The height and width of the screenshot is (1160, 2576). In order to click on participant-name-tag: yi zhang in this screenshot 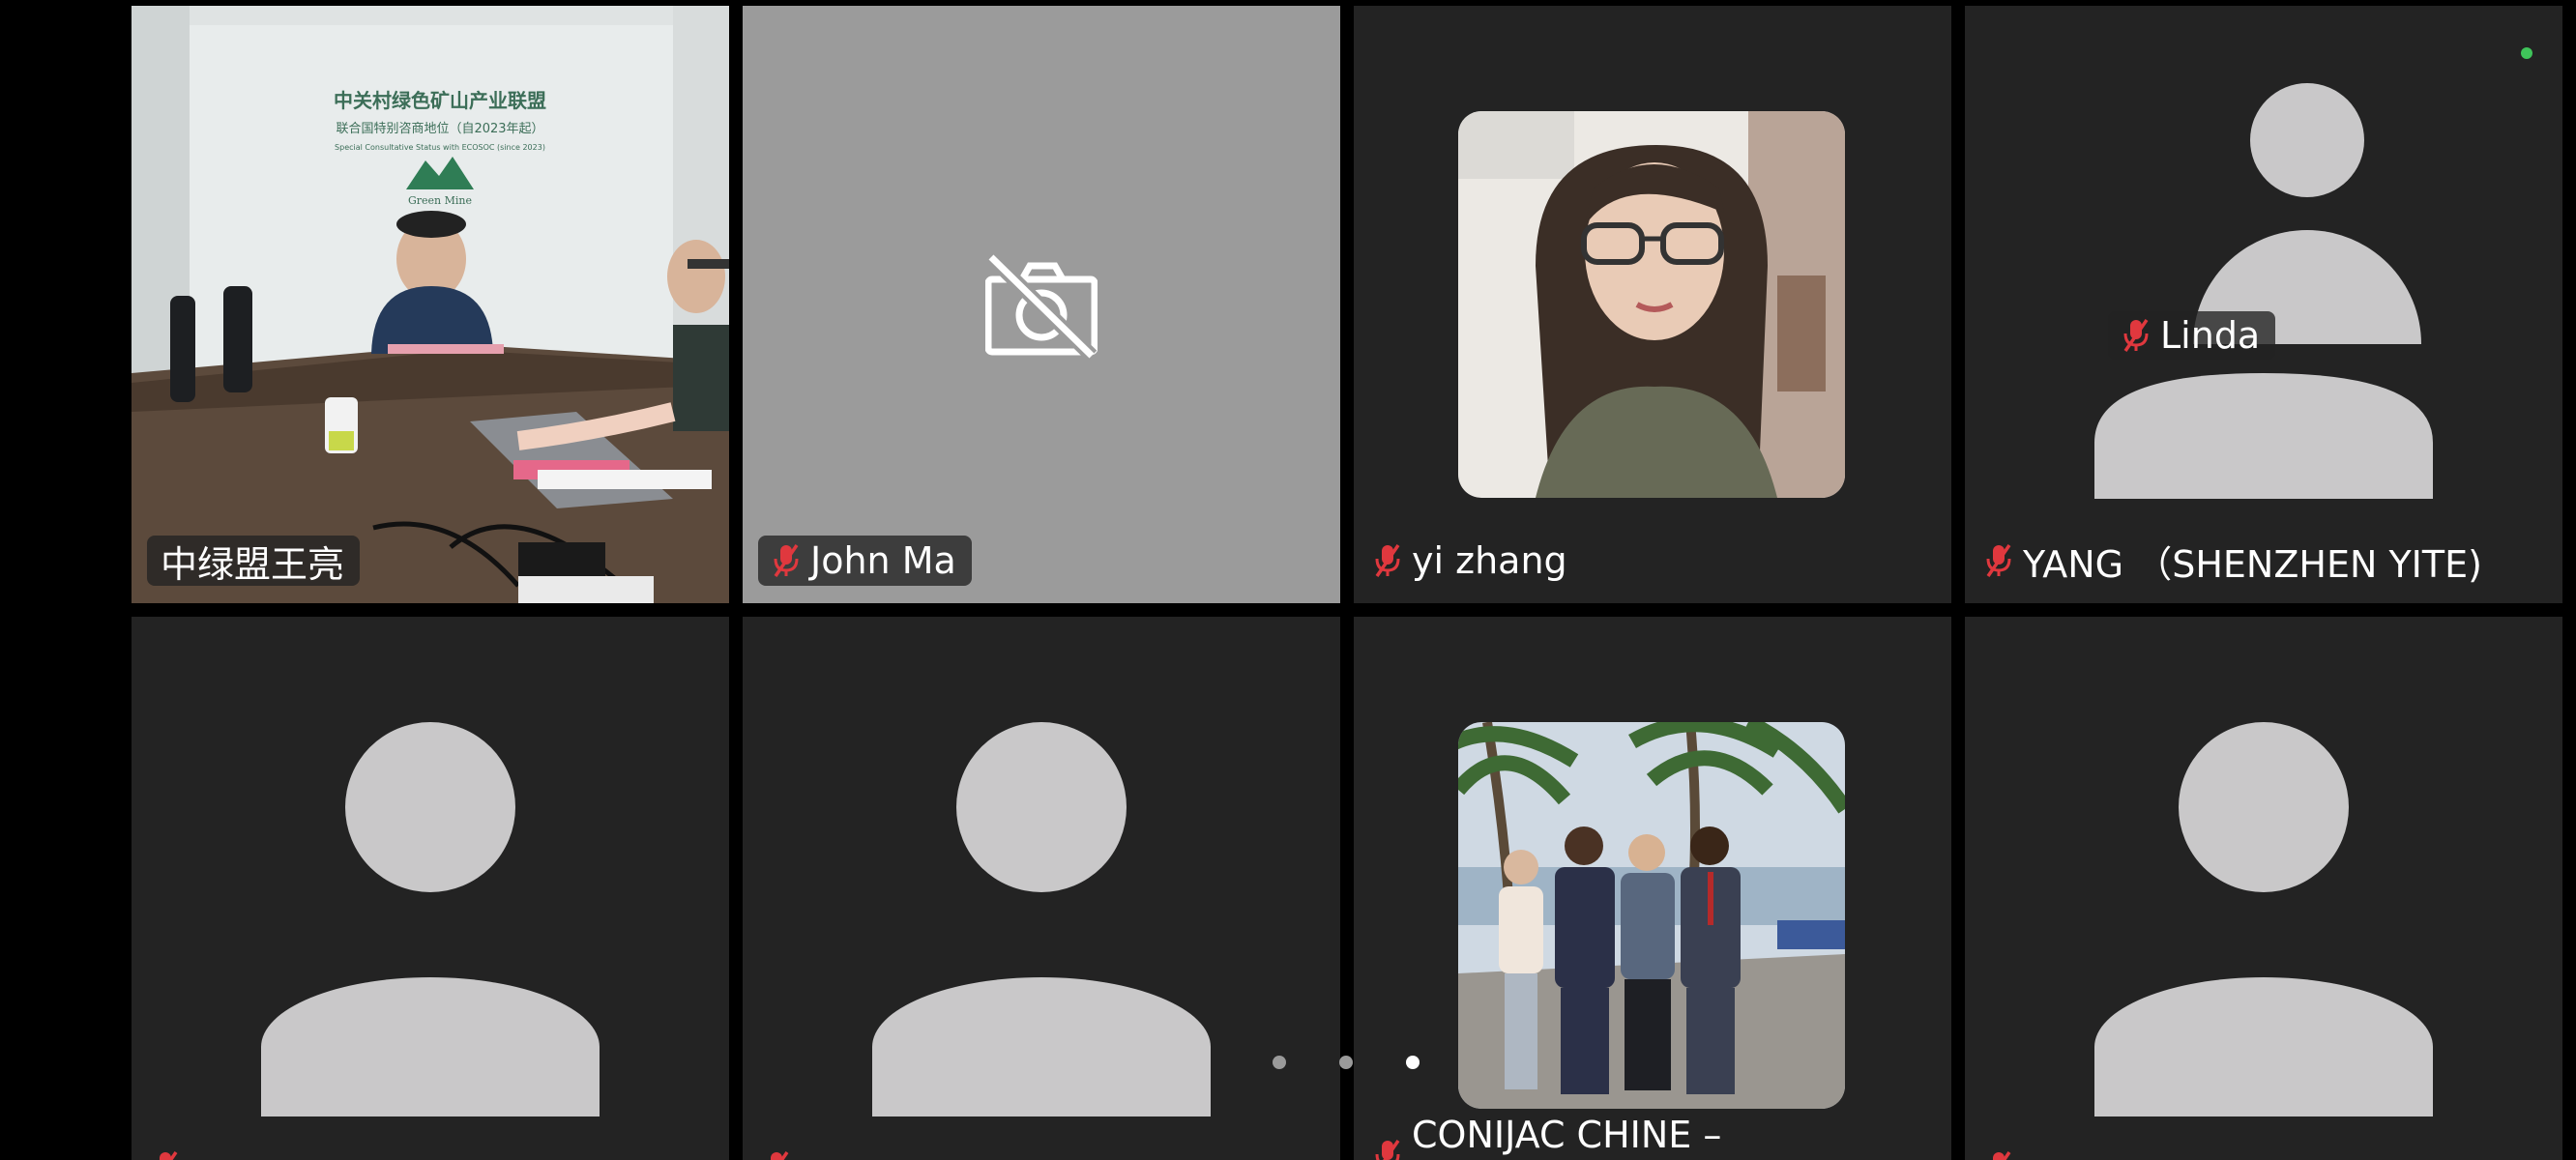, I will do `click(1476, 561)`.